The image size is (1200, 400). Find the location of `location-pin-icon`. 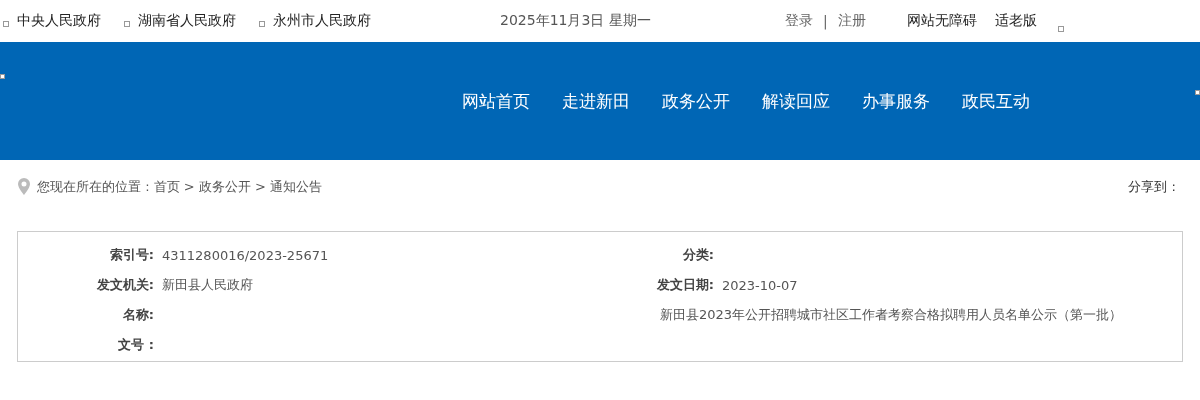

location-pin-icon is located at coordinates (24, 186).